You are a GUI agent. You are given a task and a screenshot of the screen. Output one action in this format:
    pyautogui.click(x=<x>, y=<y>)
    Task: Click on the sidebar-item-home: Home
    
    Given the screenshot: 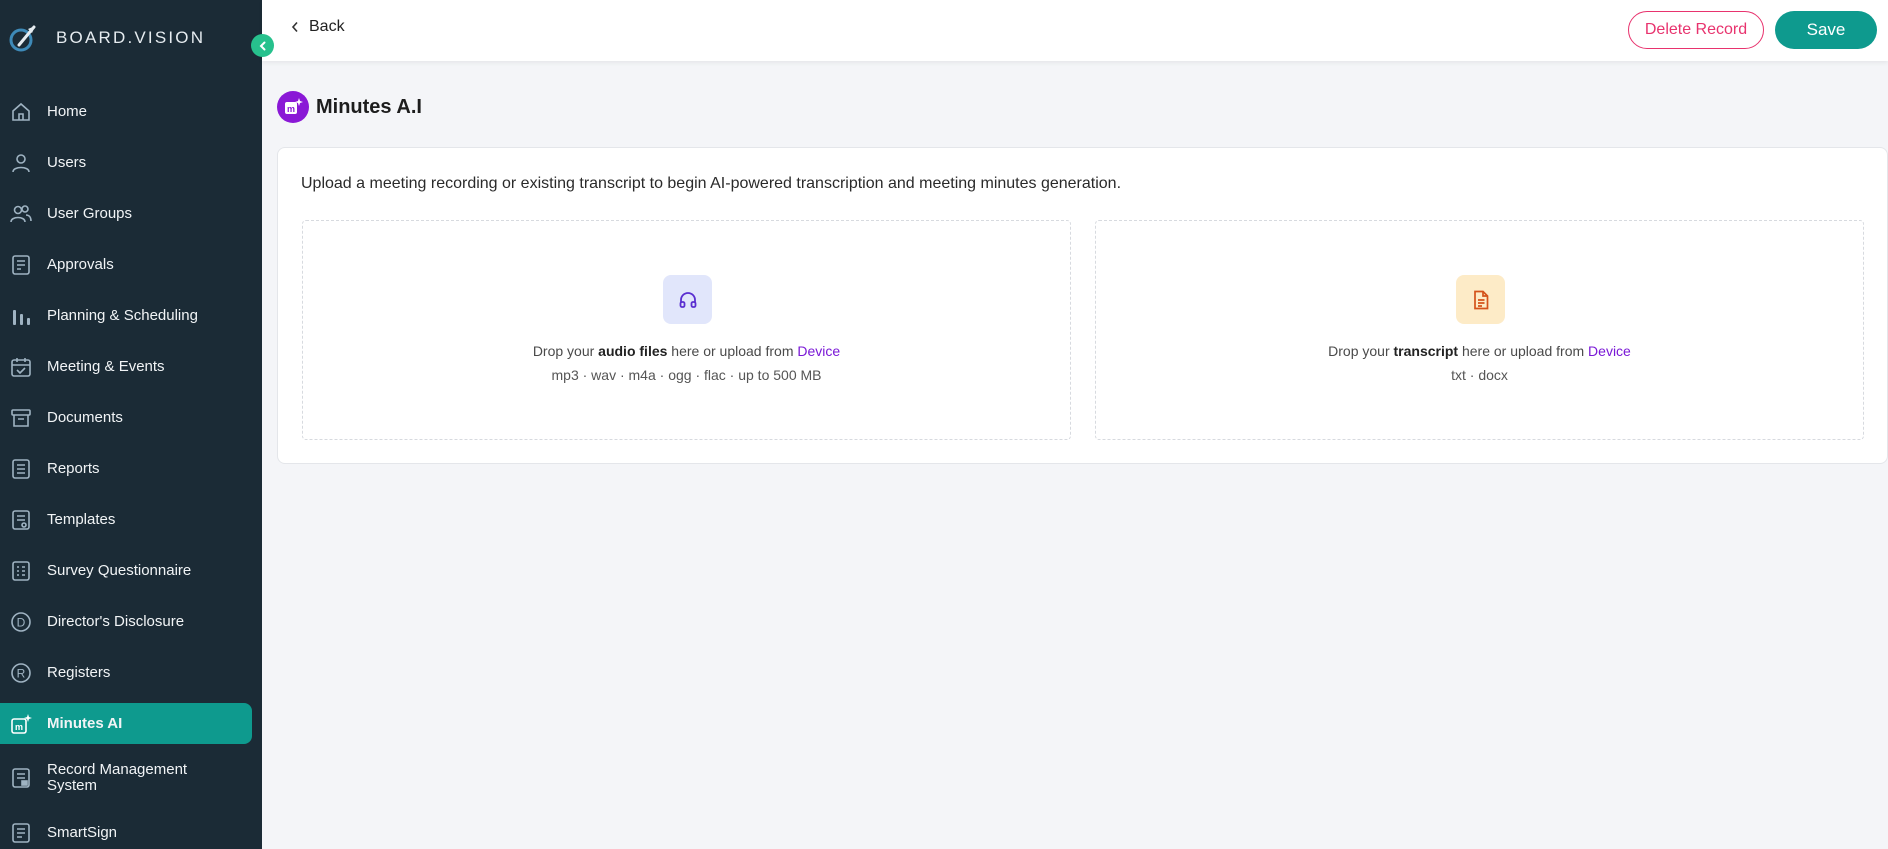 What is the action you would take?
    pyautogui.click(x=131, y=111)
    